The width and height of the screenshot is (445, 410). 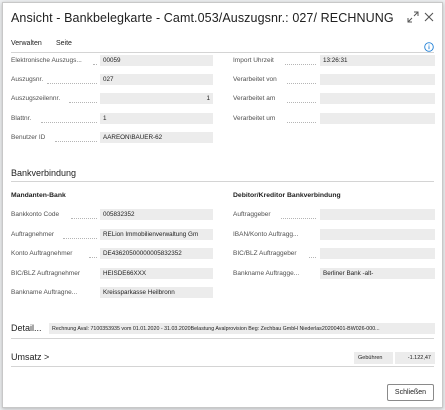 I want to click on field-label-auftraggeber: Auftraggeber, so click(x=252, y=214).